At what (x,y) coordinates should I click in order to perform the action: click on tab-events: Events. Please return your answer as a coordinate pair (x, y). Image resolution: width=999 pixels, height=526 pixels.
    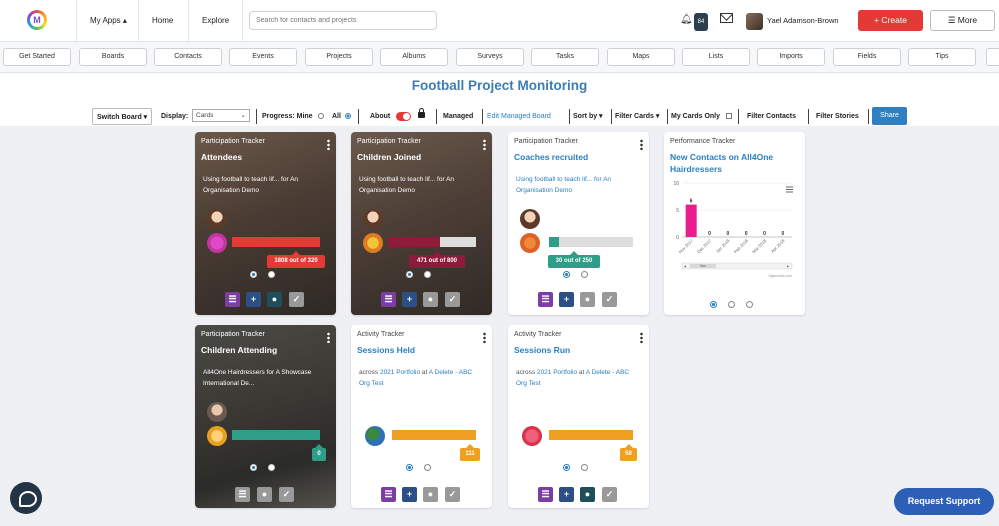
    Looking at the image, I should click on (263, 57).